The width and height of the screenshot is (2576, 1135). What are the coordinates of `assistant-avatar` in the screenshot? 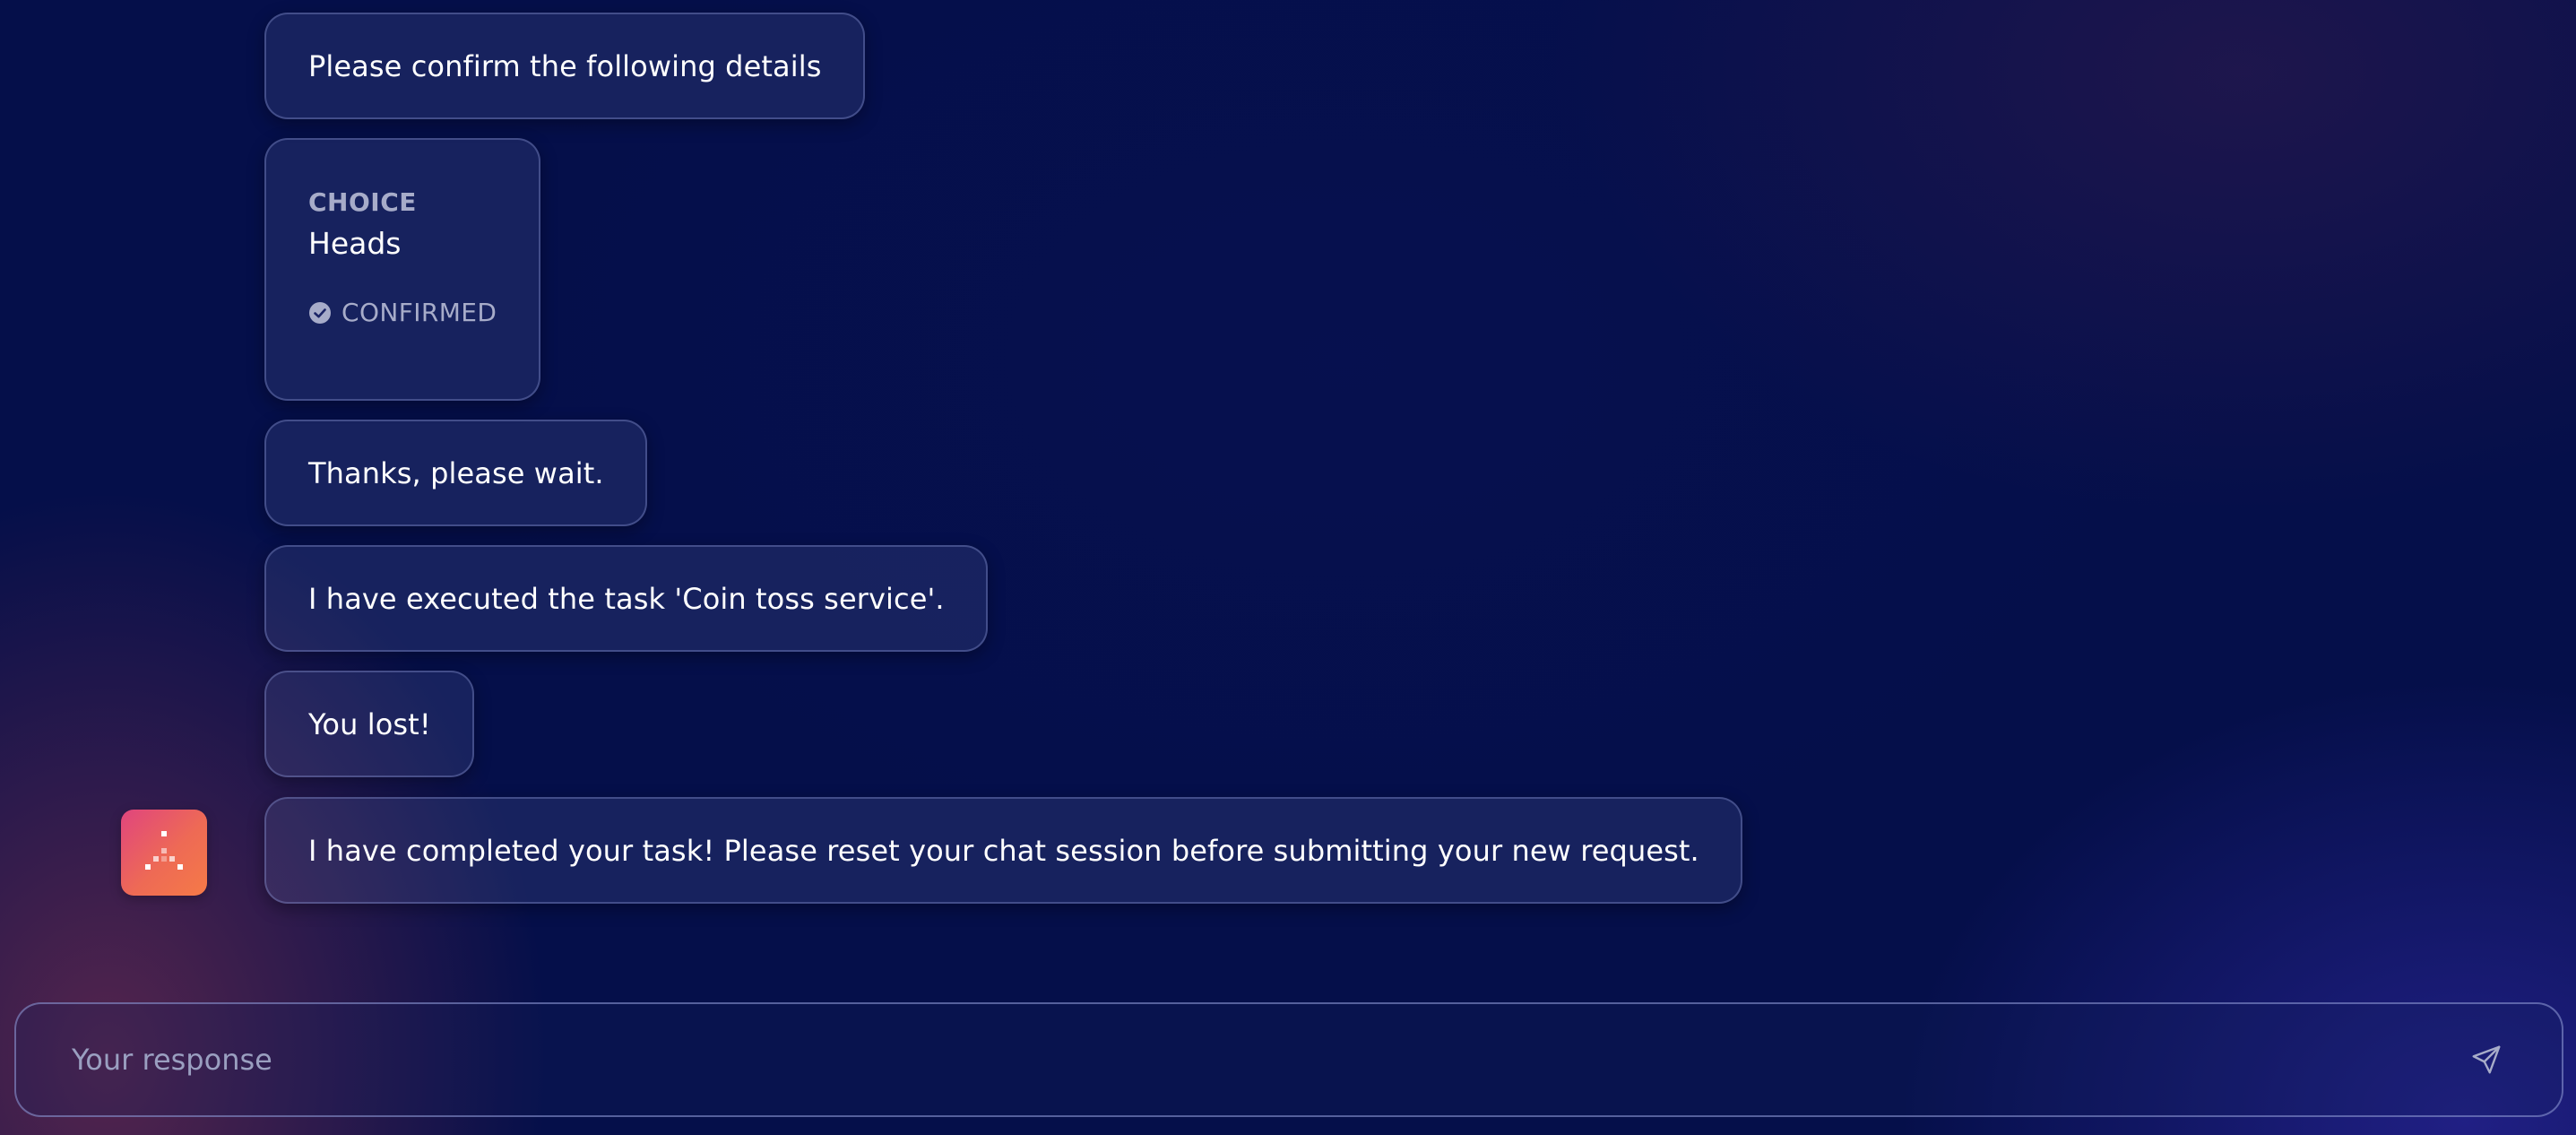 It's located at (164, 853).